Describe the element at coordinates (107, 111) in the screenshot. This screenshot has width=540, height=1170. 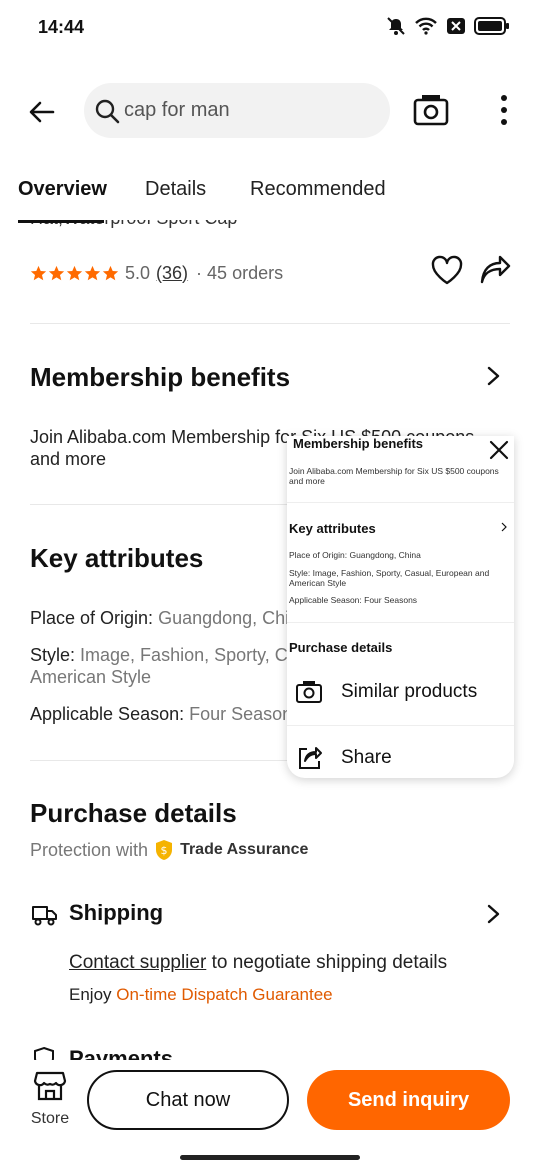
I see `search-icon` at that location.